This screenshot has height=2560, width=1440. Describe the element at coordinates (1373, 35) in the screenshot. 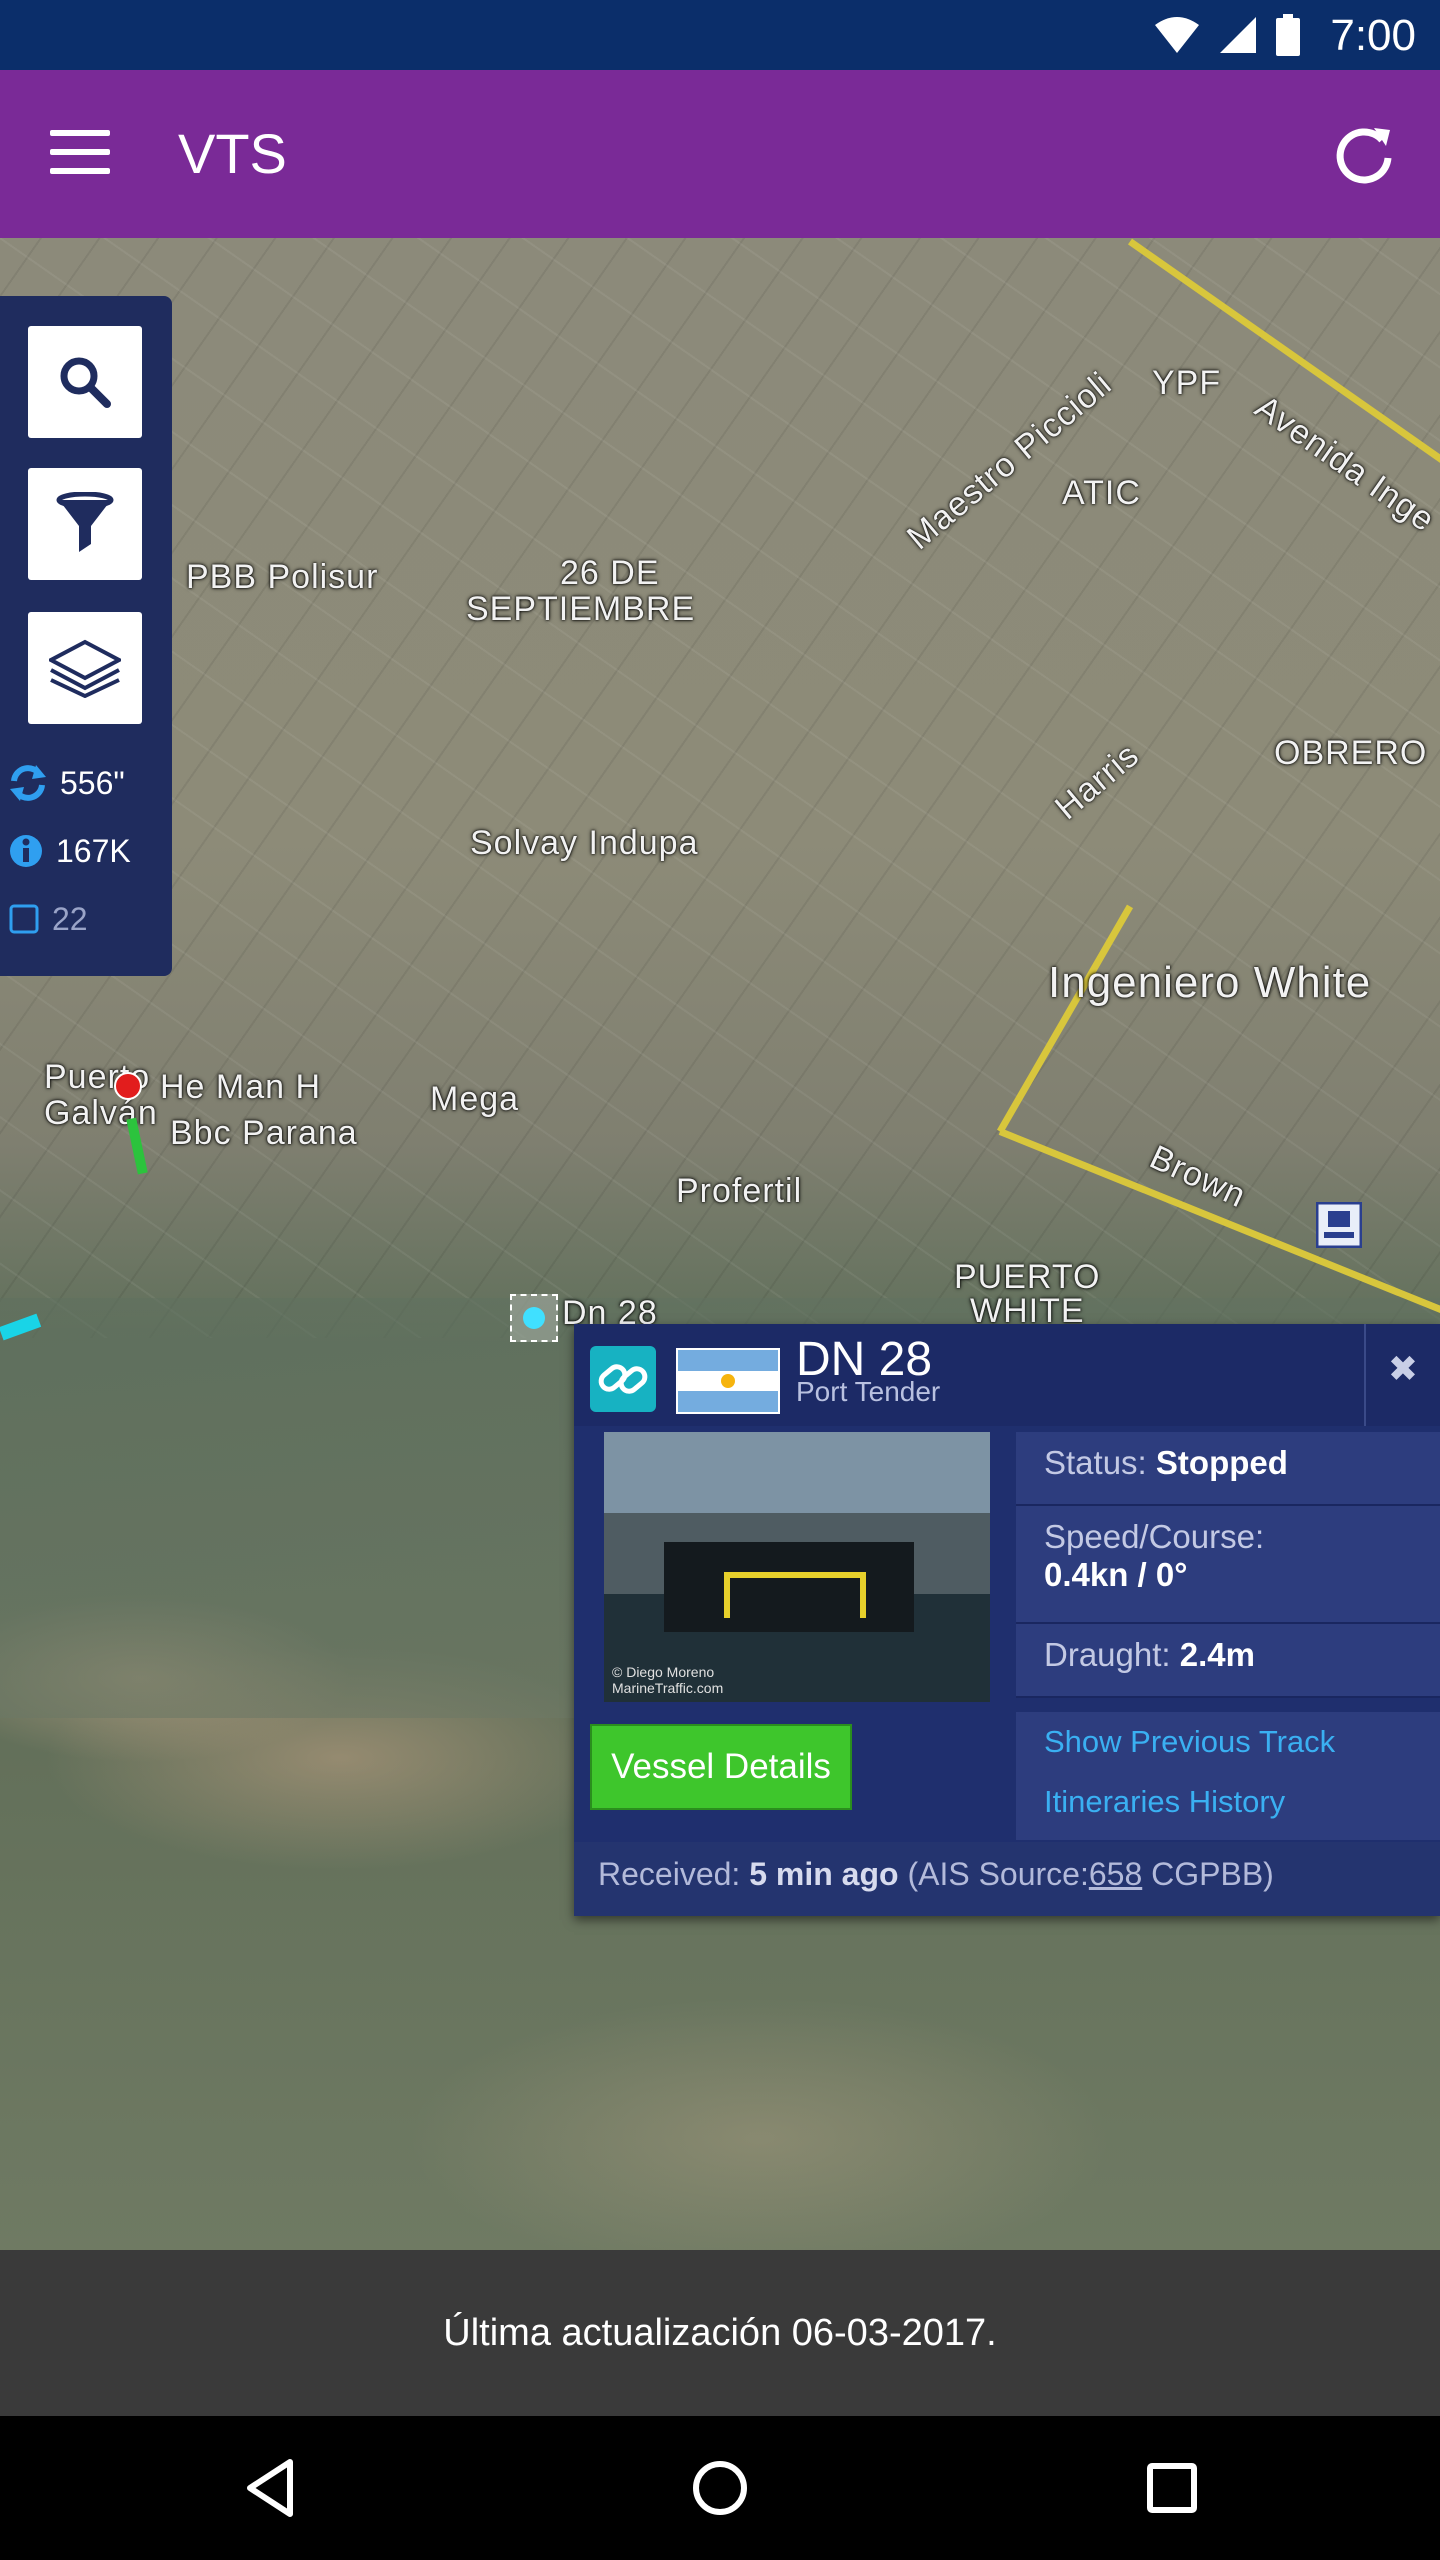

I see `status-time: 7:00` at that location.